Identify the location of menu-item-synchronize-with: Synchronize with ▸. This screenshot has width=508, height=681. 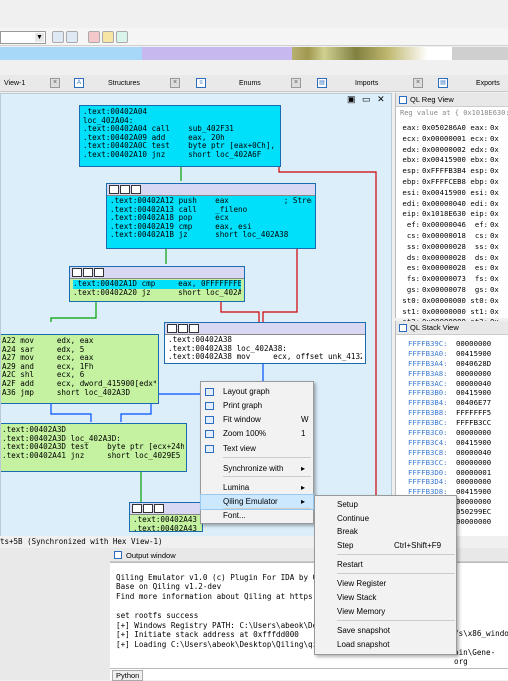
(257, 469).